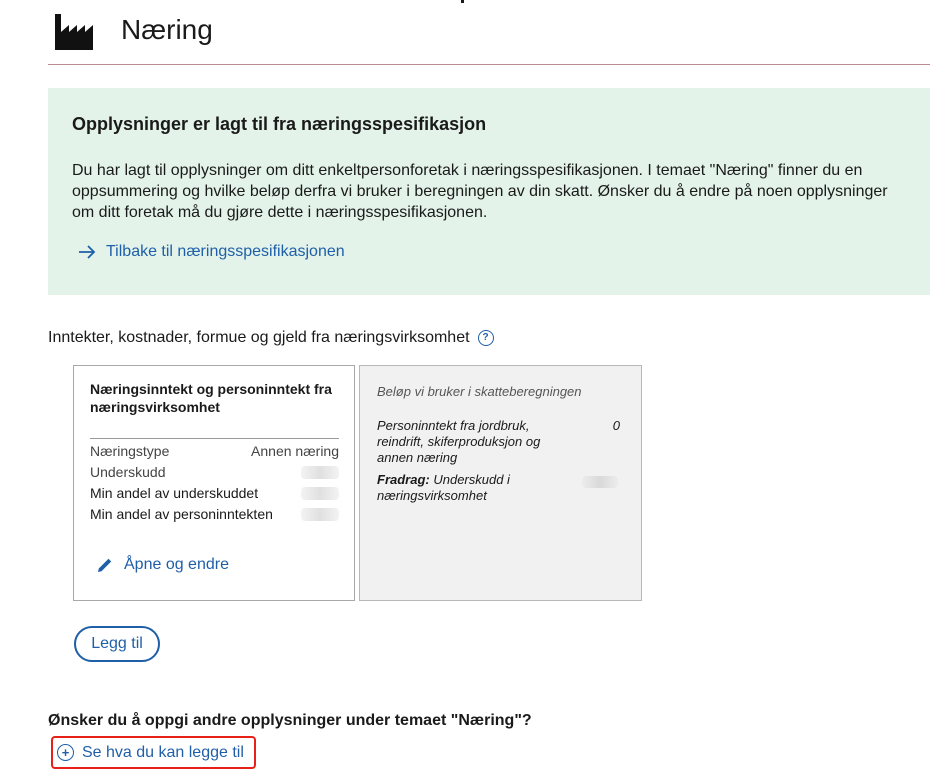 This screenshot has width=931, height=776. I want to click on table-row: Min andel av personinntekten, so click(214, 514).